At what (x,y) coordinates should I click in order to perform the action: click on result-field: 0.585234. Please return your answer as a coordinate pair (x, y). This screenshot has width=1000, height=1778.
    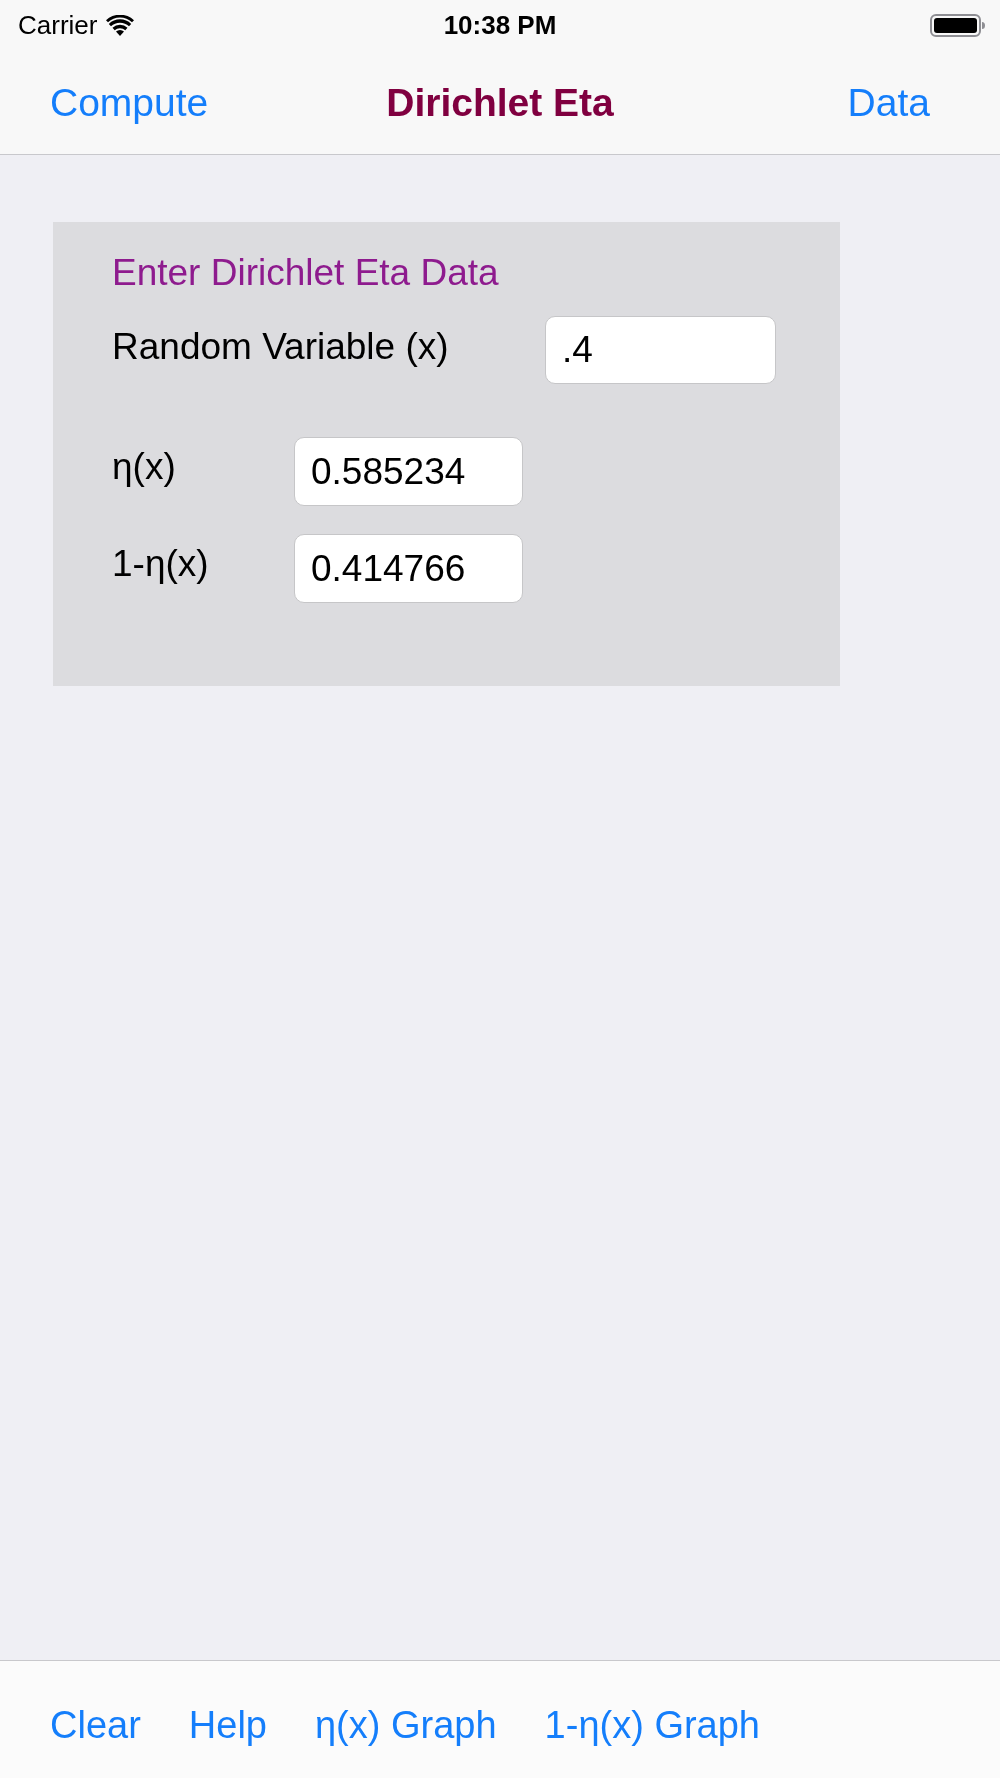
    Looking at the image, I should click on (408, 471).